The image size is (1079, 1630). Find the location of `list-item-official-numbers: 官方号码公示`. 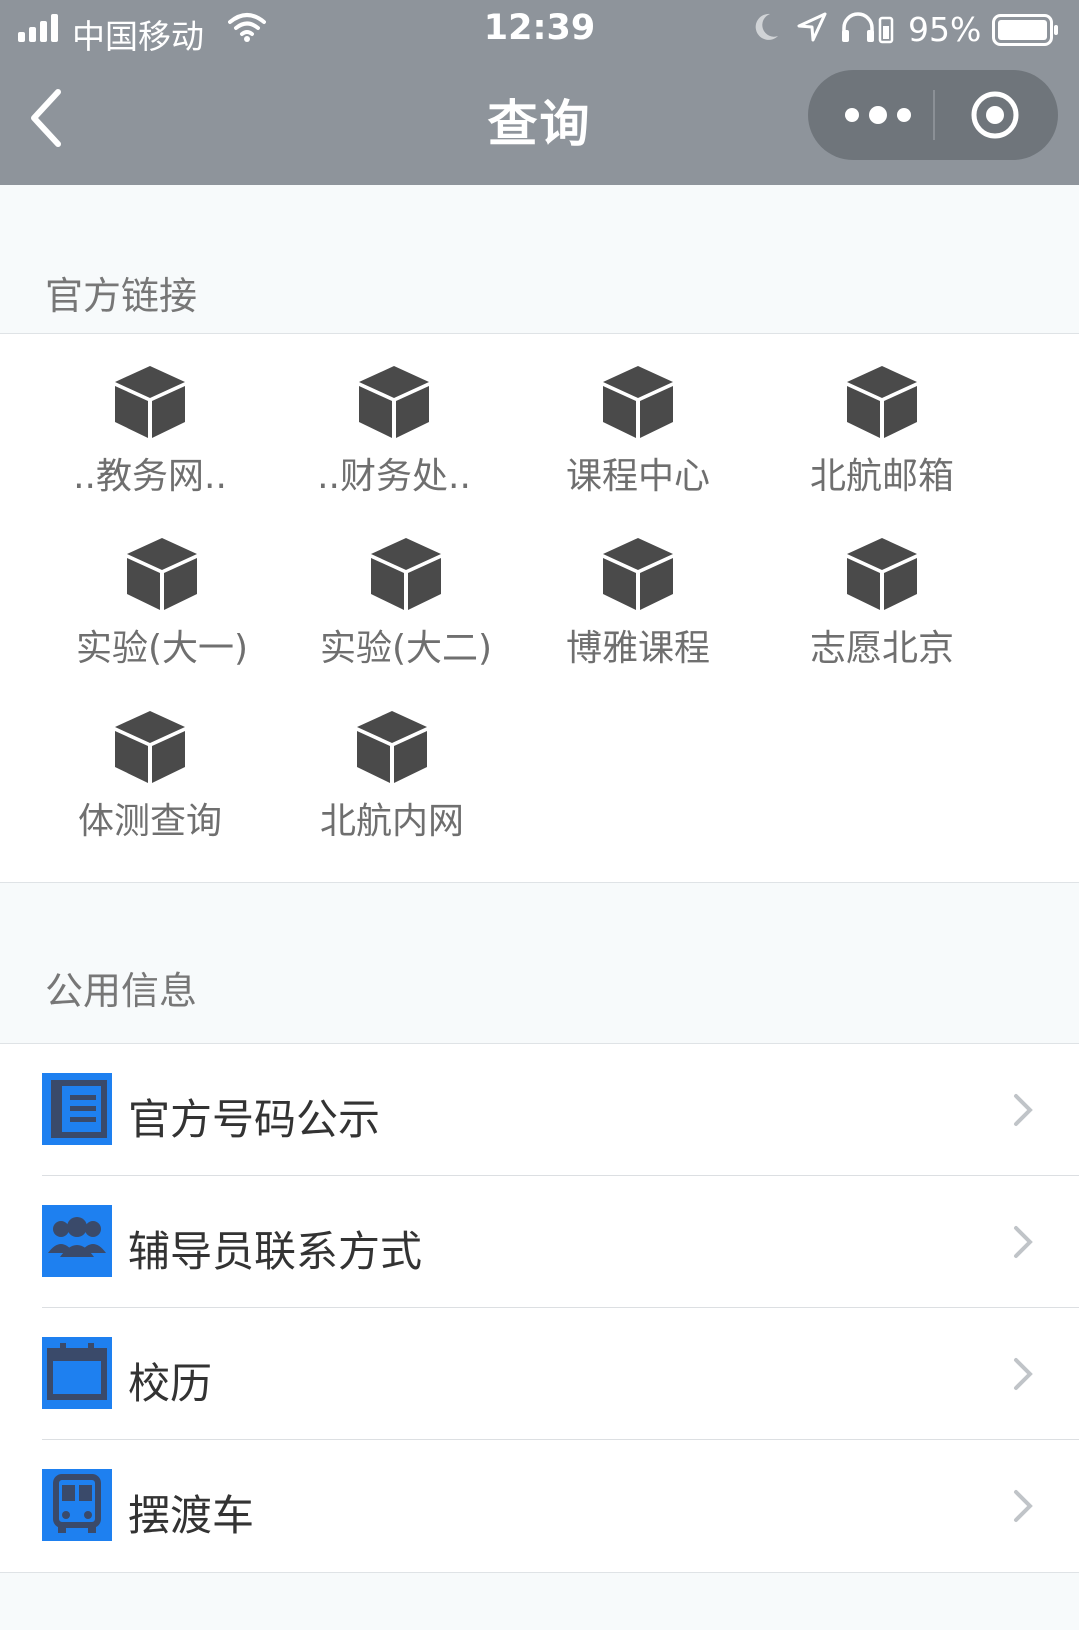

list-item-official-numbers: 官方号码公示 is located at coordinates (539, 1110).